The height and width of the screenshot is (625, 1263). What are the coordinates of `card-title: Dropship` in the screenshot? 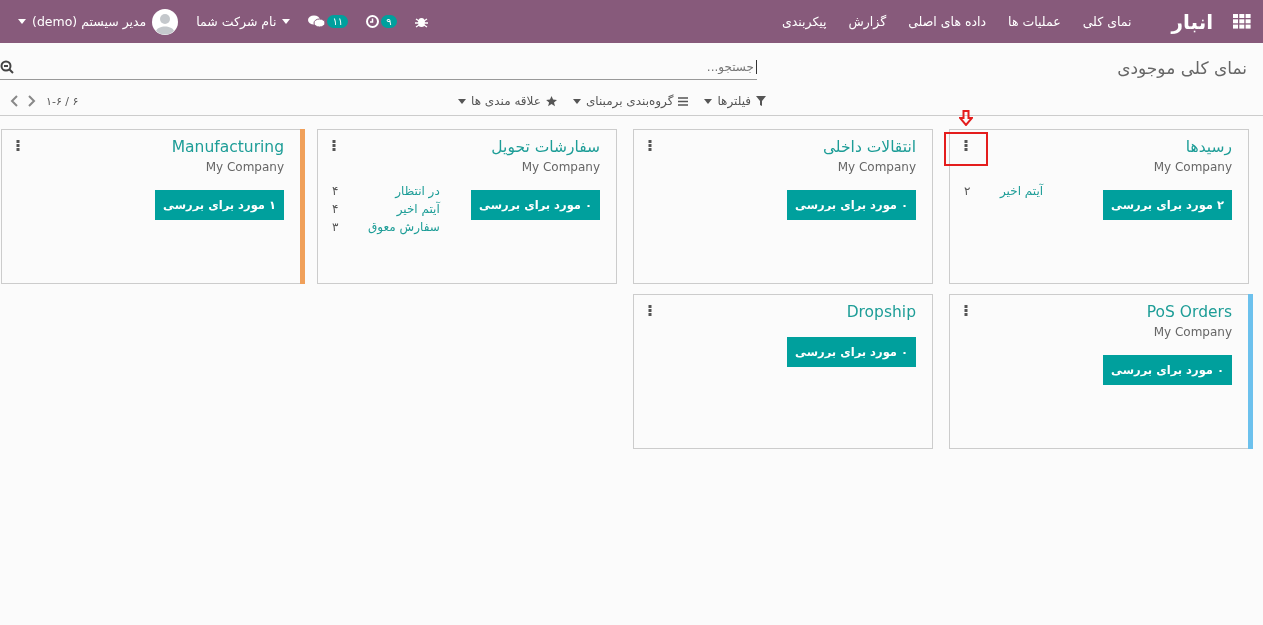 It's located at (881, 312).